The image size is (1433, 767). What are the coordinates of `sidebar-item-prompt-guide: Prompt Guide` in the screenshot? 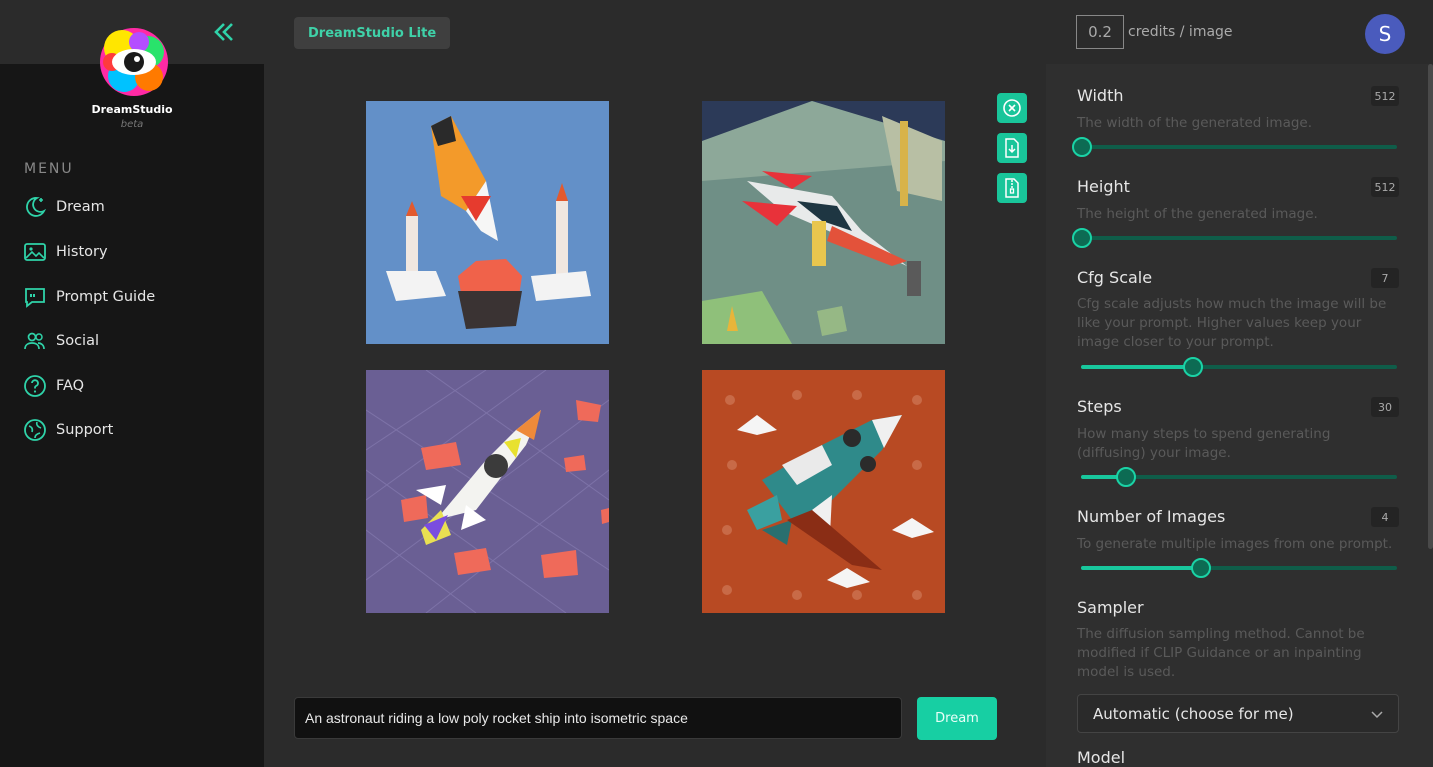 It's located at (132, 297).